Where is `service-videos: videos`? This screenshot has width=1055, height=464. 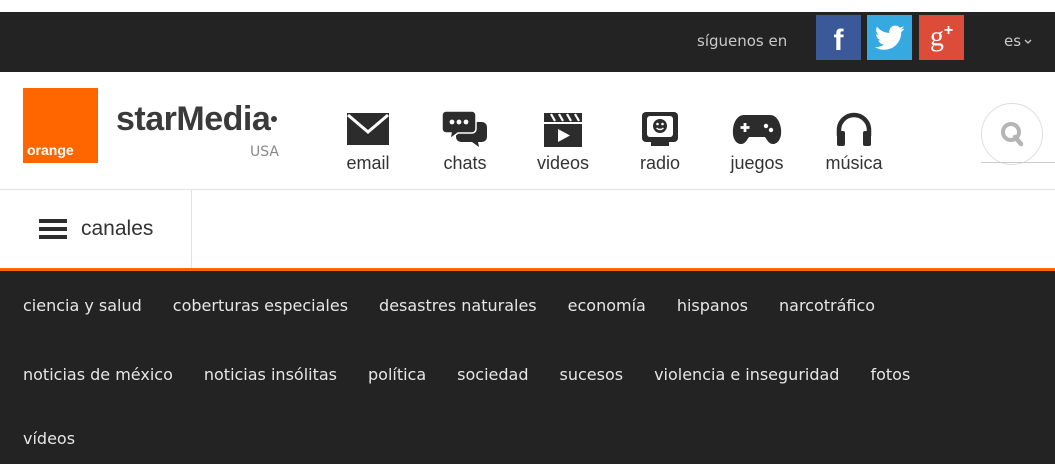
service-videos: videos is located at coordinates (563, 141).